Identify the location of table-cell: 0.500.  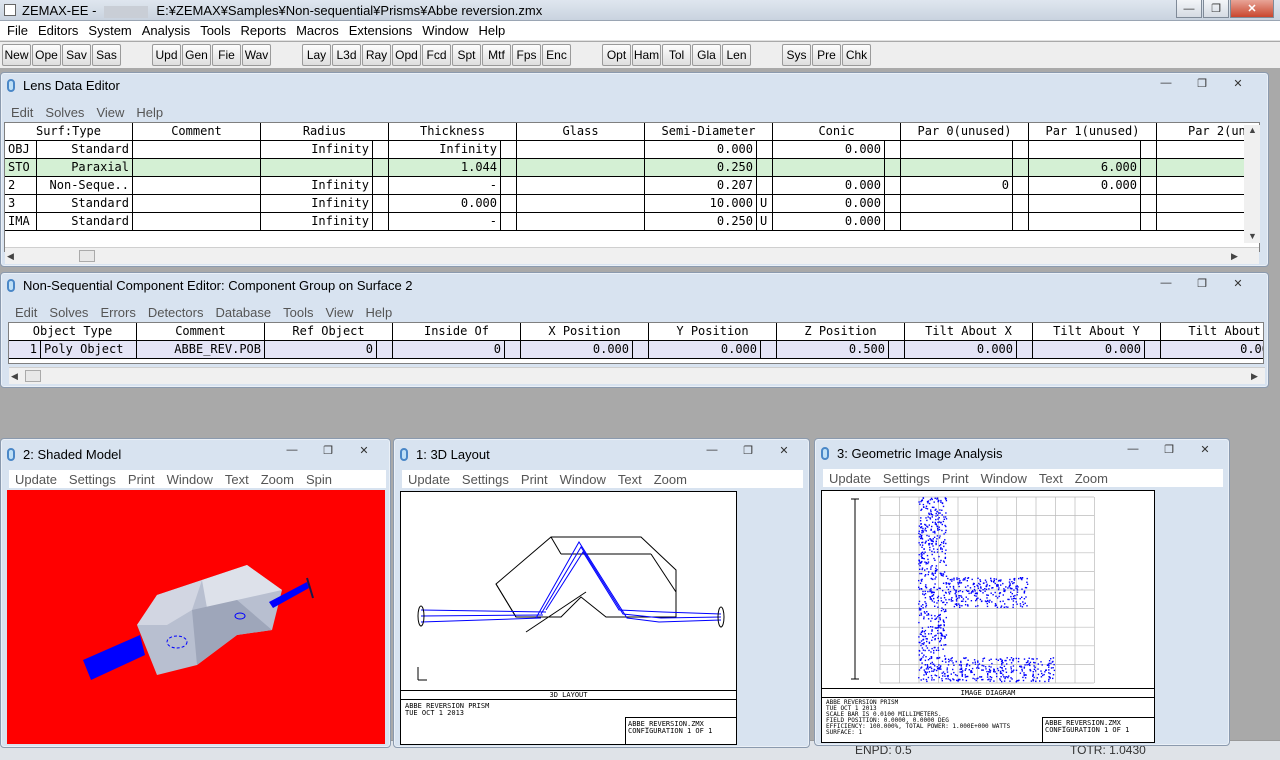
(833, 350).